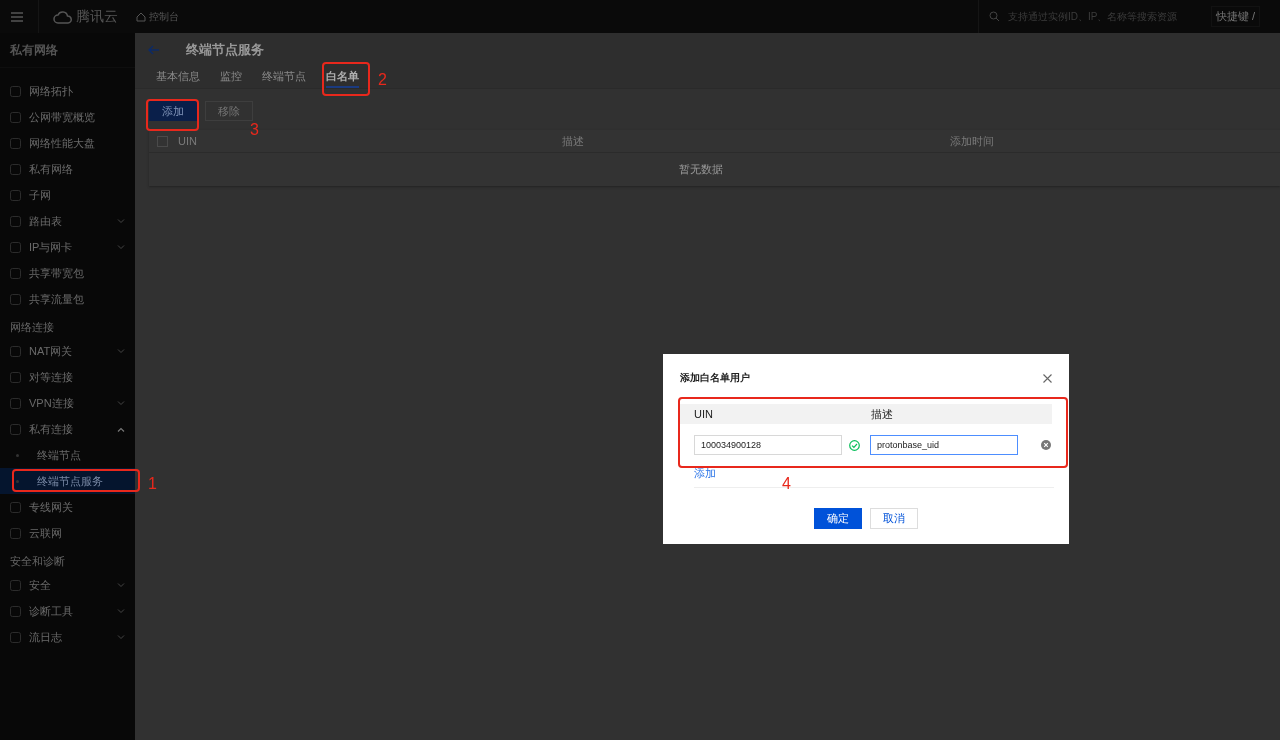  I want to click on sidebar-item: 流日志, so click(67, 637).